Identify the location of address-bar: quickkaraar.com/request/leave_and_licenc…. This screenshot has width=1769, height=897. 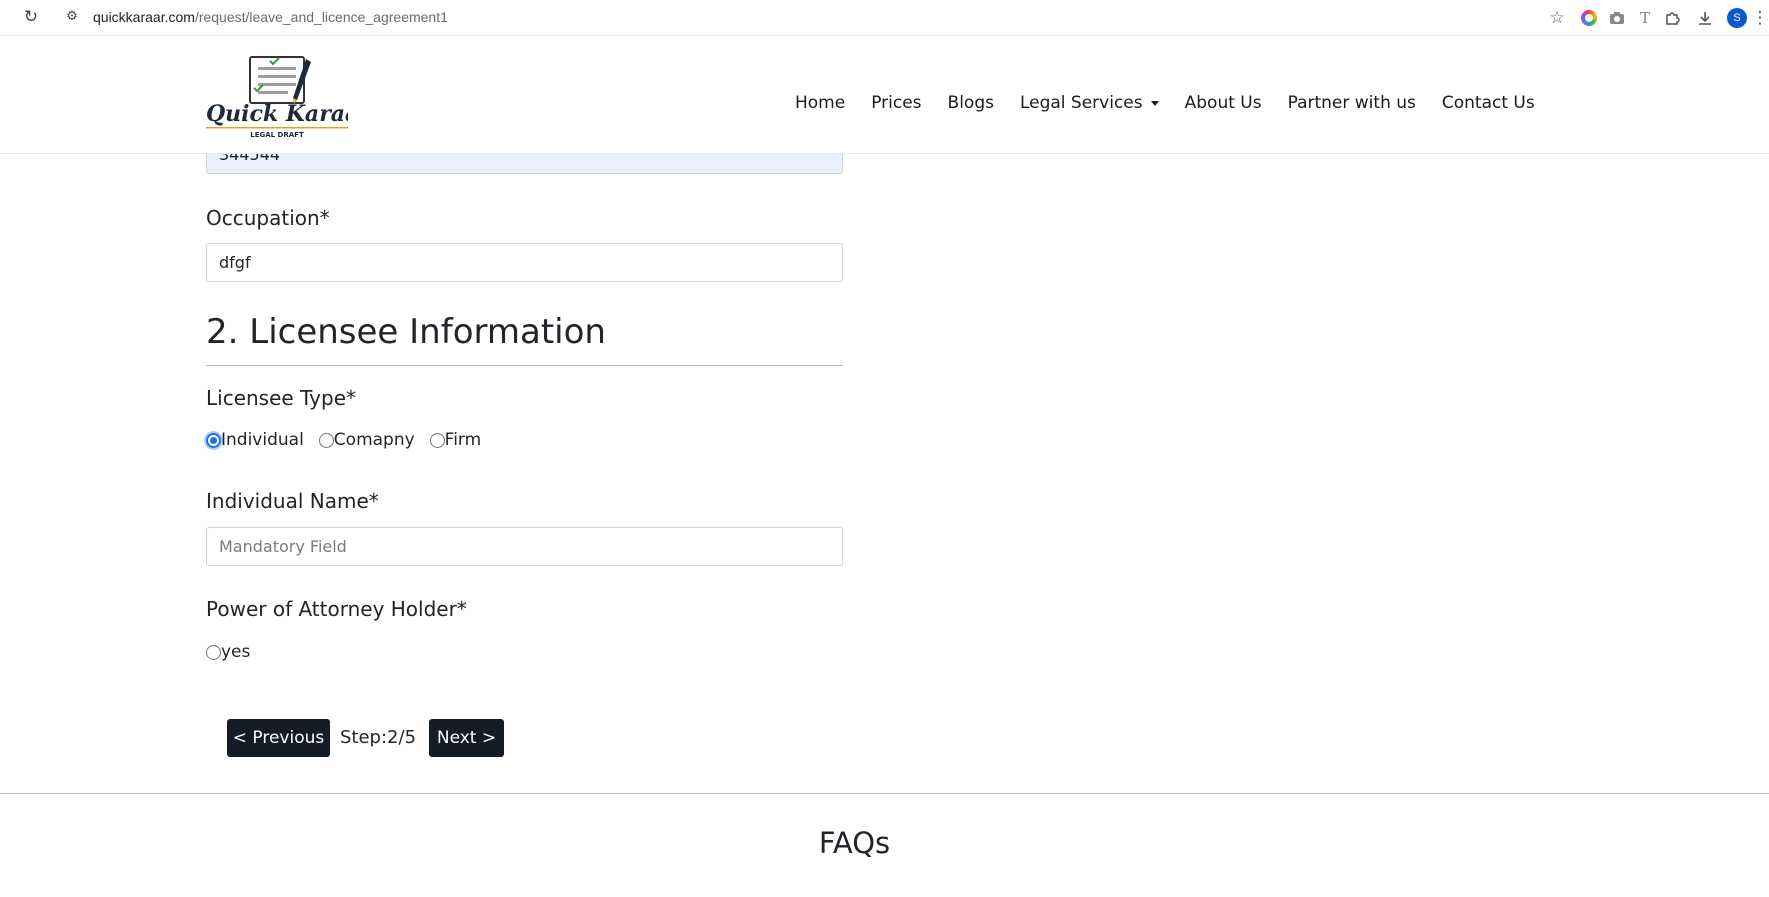
(270, 17).